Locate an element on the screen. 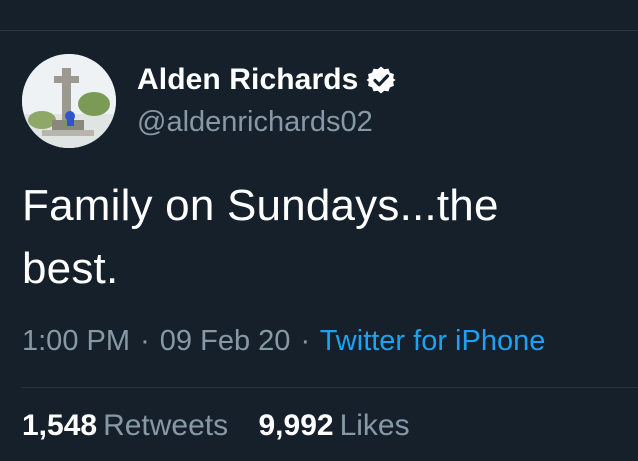 The width and height of the screenshot is (638, 461). likes-label: Likes is located at coordinates (374, 425).